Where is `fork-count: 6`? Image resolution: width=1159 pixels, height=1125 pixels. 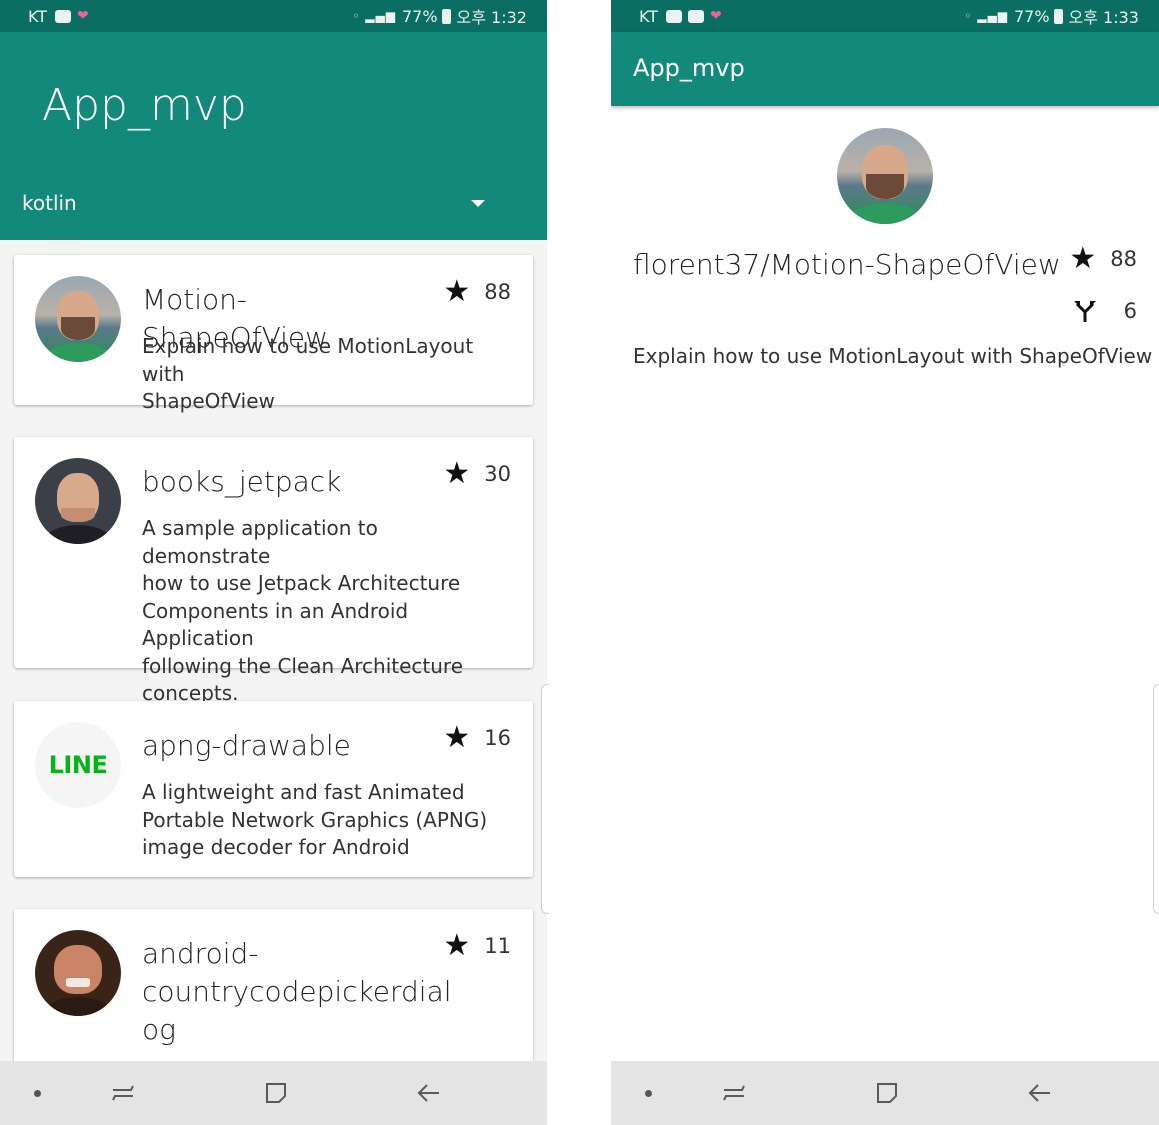
fork-count: 6 is located at coordinates (1104, 311).